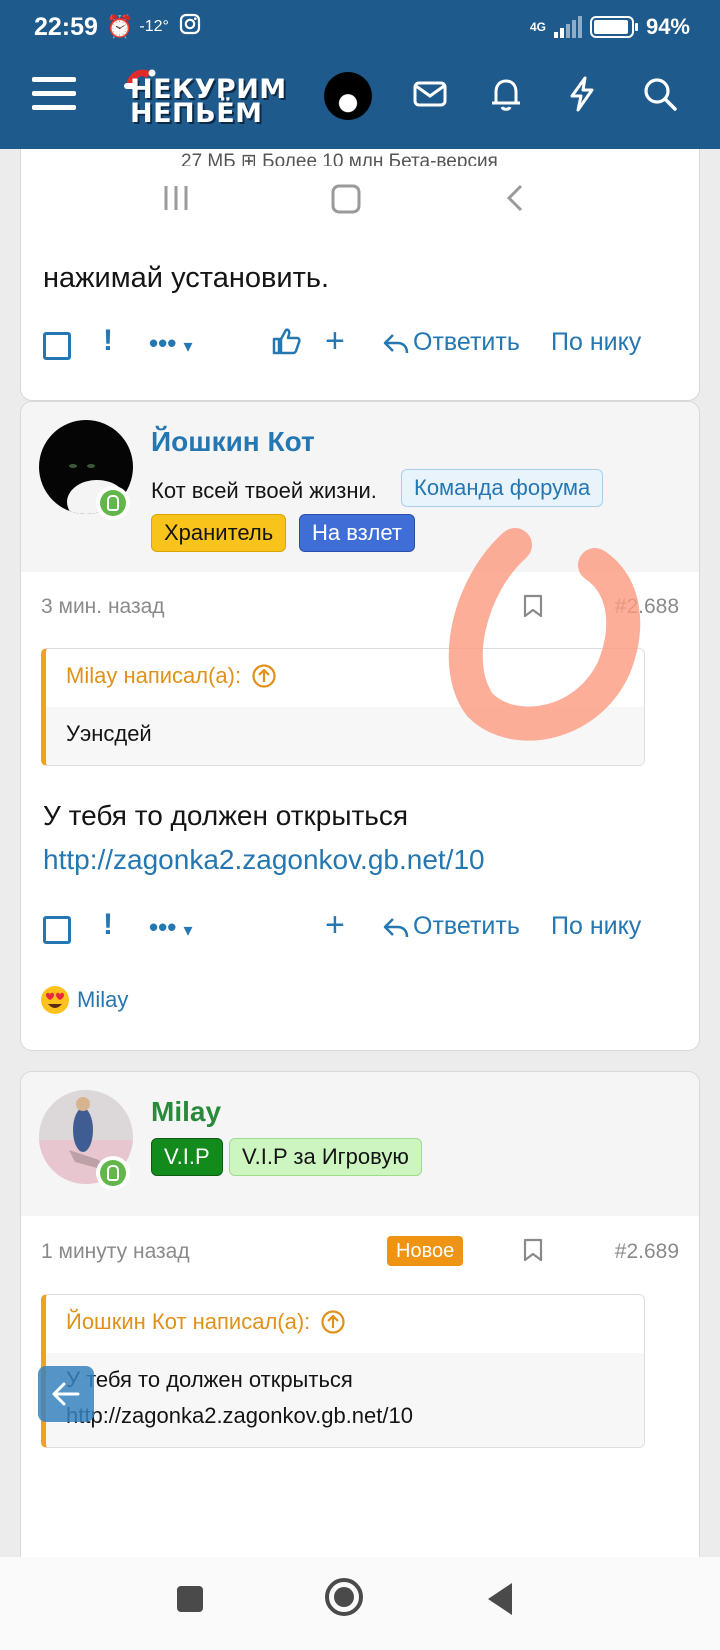  What do you see at coordinates (582, 94) in the screenshot?
I see `lightning-icon` at bounding box center [582, 94].